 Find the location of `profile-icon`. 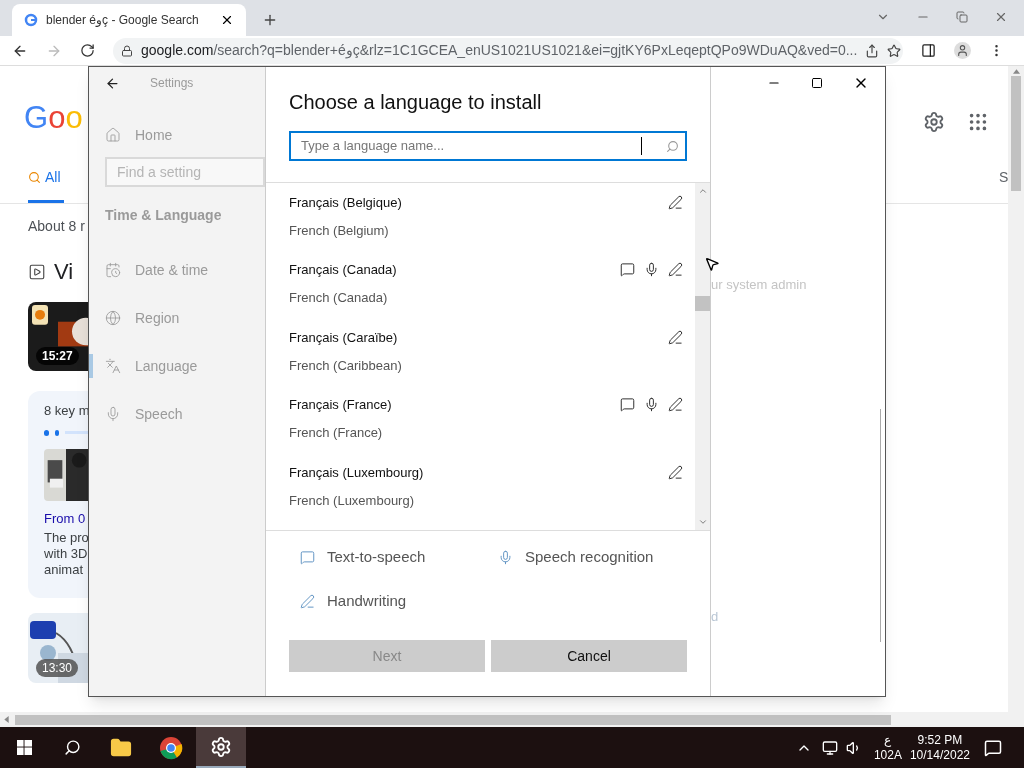

profile-icon is located at coordinates (962, 50).